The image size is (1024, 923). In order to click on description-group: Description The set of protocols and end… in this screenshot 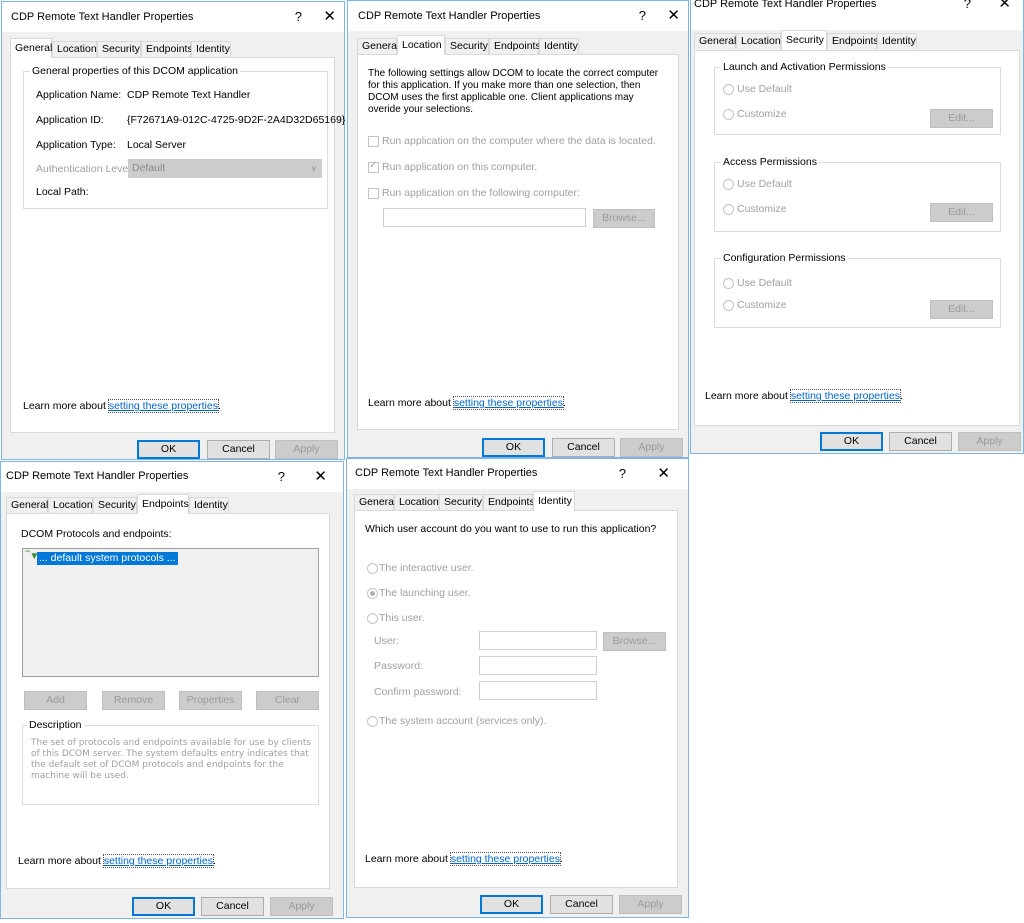, I will do `click(170, 762)`.